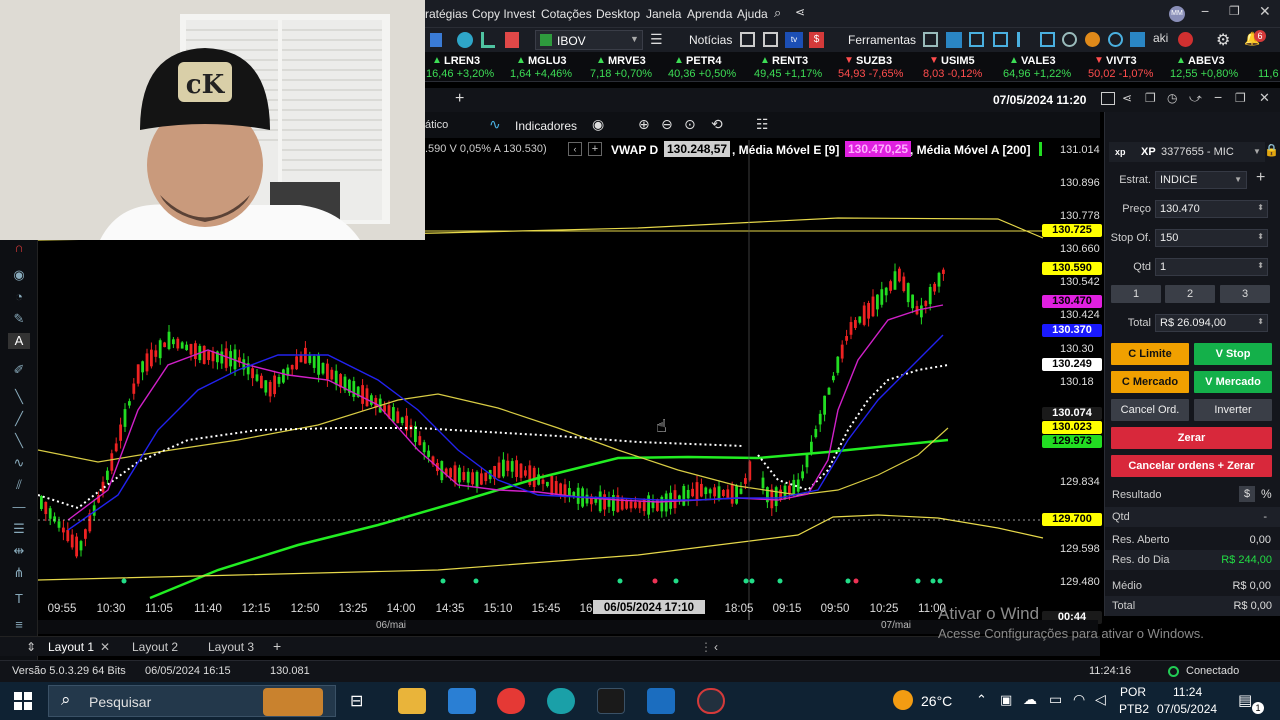  What do you see at coordinates (1265, 11) in the screenshot?
I see `close-icon: ✕` at bounding box center [1265, 11].